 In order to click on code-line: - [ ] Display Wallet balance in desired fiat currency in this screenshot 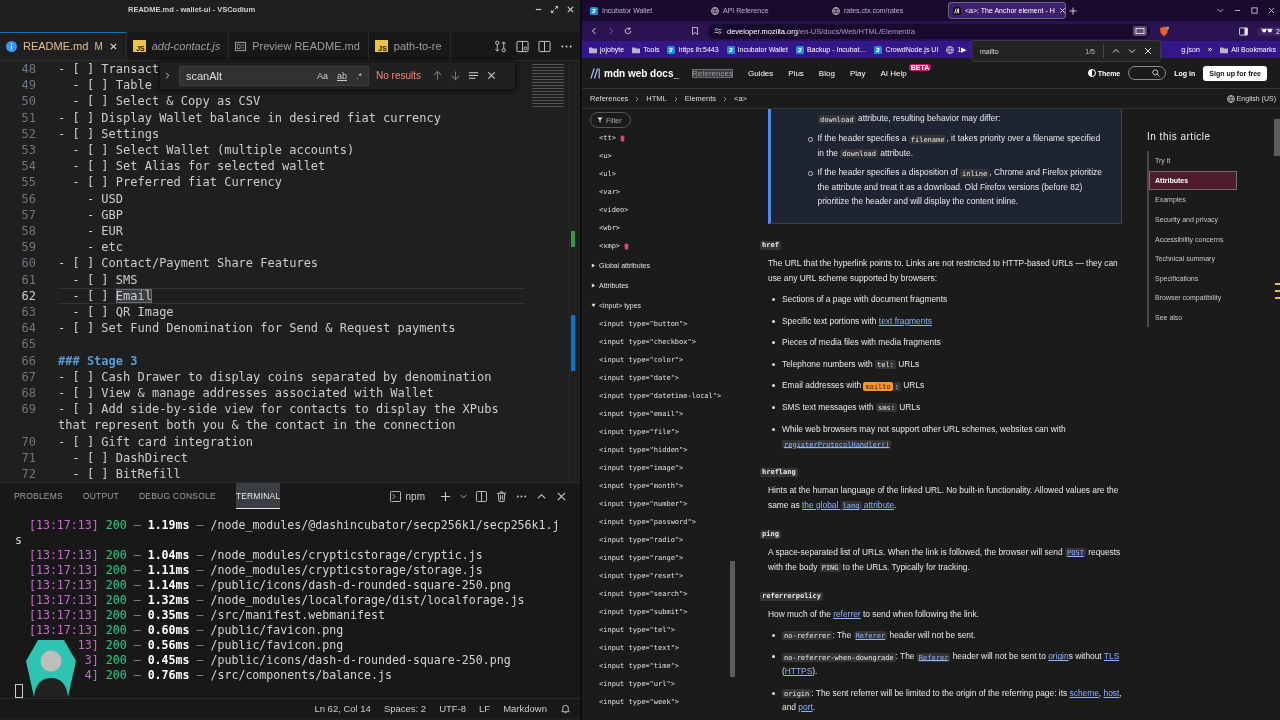, I will do `click(249, 117)`.